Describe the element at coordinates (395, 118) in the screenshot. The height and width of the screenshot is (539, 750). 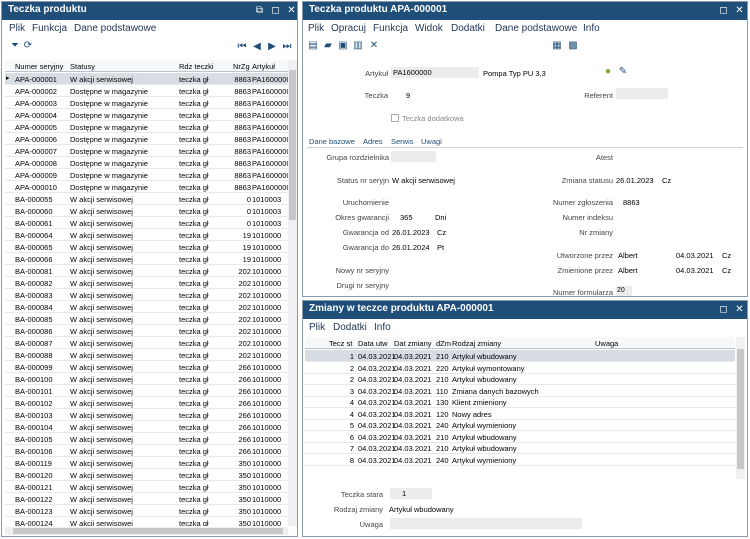
I see `teczka-dodatkowa-checkbox` at that location.